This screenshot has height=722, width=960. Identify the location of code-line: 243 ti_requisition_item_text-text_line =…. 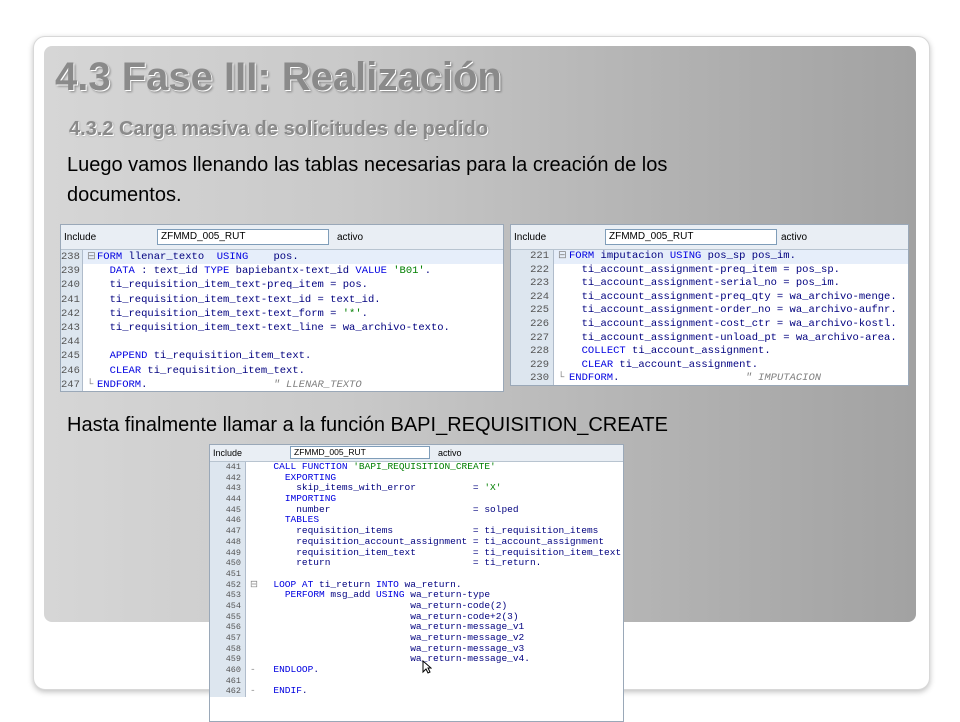
(282, 328).